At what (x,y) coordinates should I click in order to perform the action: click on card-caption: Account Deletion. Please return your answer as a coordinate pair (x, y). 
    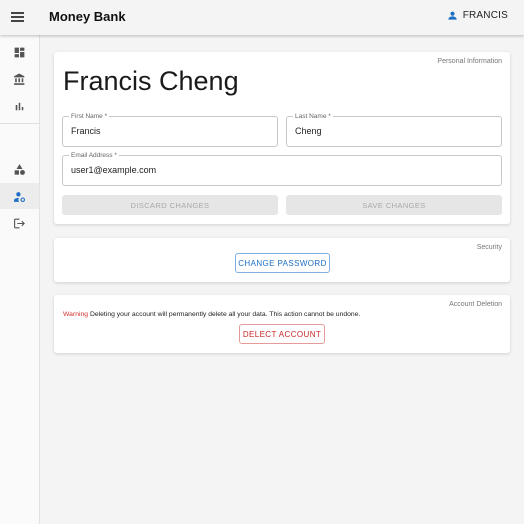
    Looking at the image, I should click on (475, 304).